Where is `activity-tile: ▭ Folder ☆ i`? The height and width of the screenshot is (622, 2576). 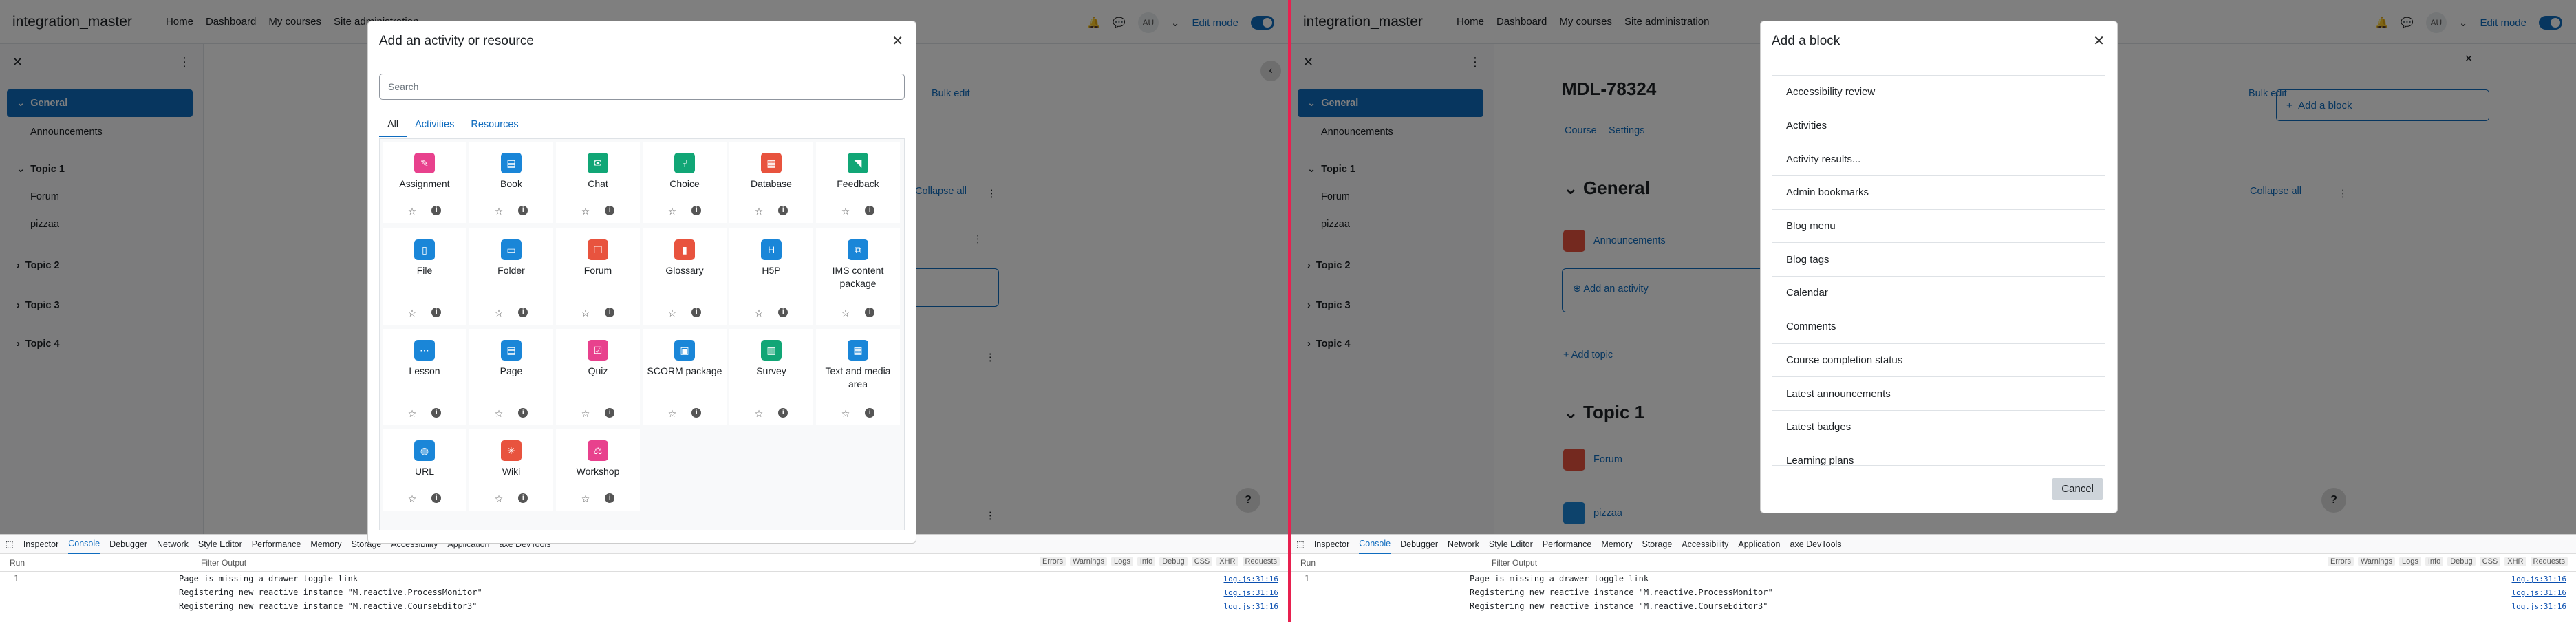 activity-tile: ▭ Folder ☆ i is located at coordinates (511, 276).